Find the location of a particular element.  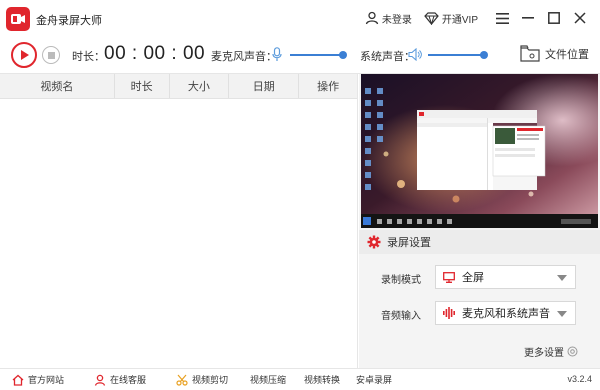

version-label: v3.2.4 is located at coordinates (579, 379).